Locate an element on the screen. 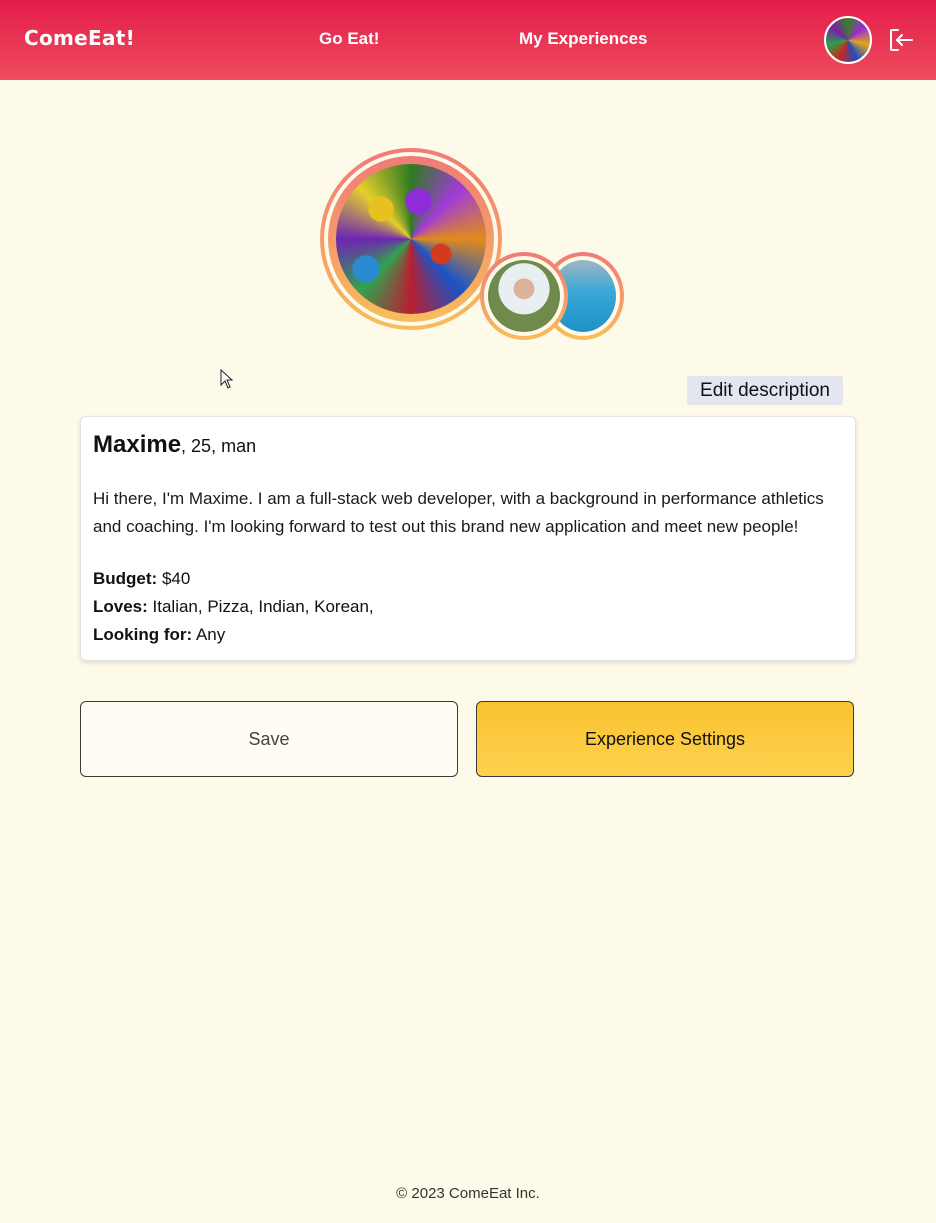 This screenshot has height=1223, width=936. name-line: Maxime, 25, man is located at coordinates (174, 445).